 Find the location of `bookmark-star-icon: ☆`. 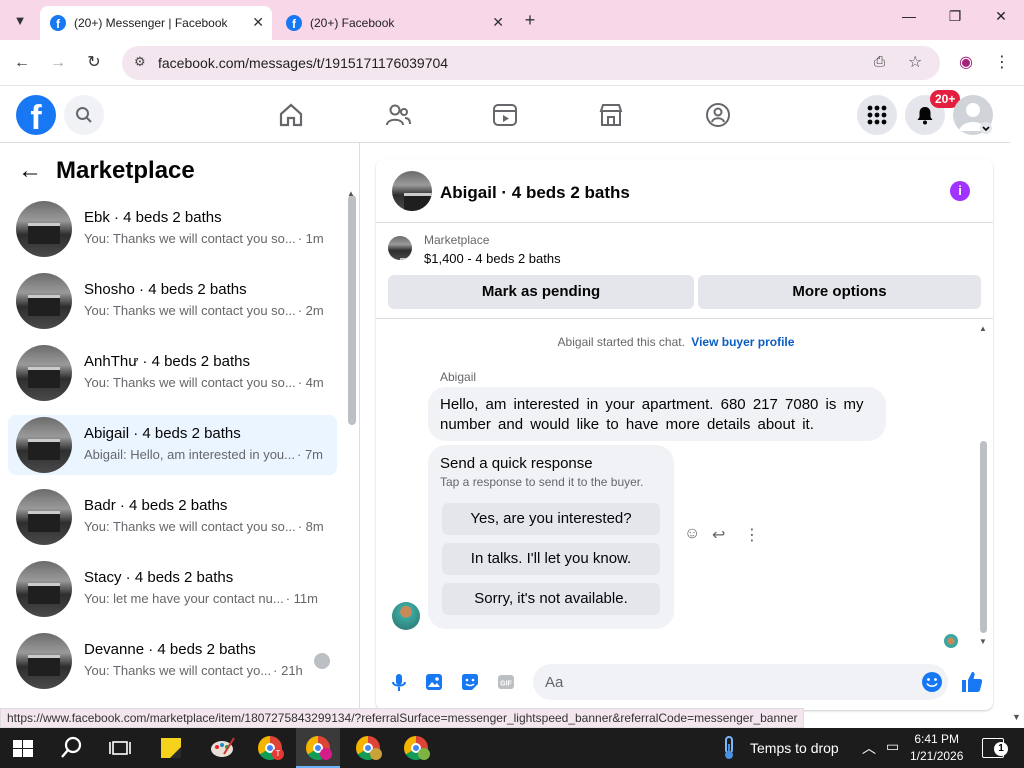

bookmark-star-icon: ☆ is located at coordinates (915, 62).